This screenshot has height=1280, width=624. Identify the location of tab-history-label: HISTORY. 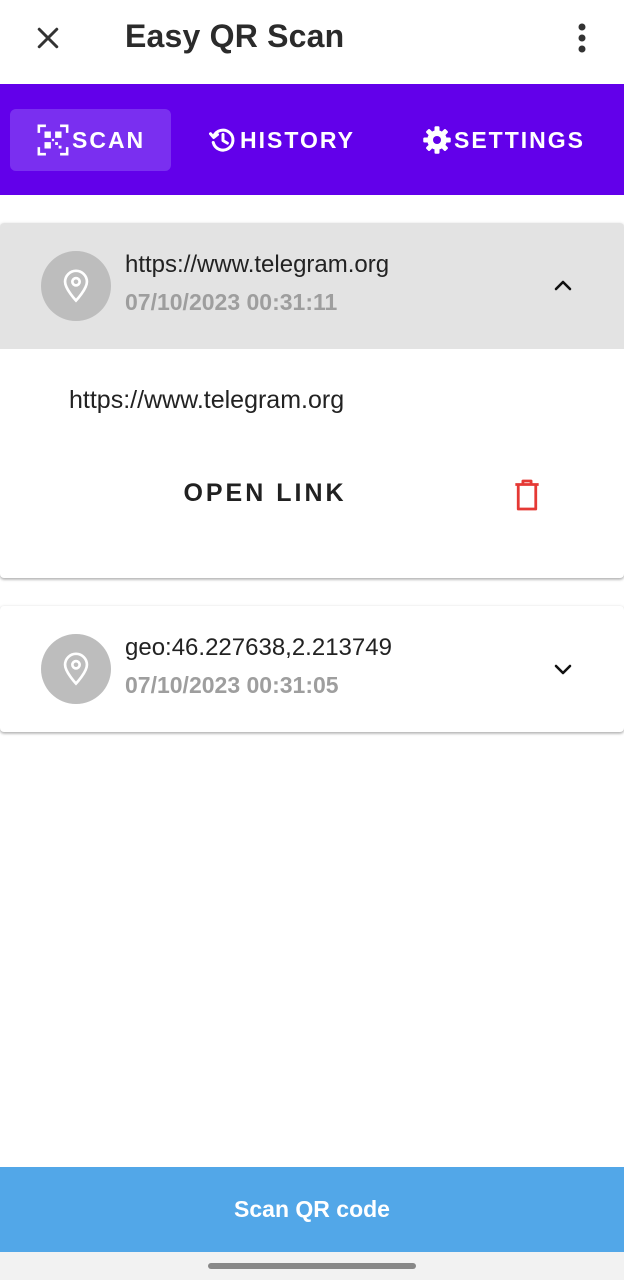
(297, 139).